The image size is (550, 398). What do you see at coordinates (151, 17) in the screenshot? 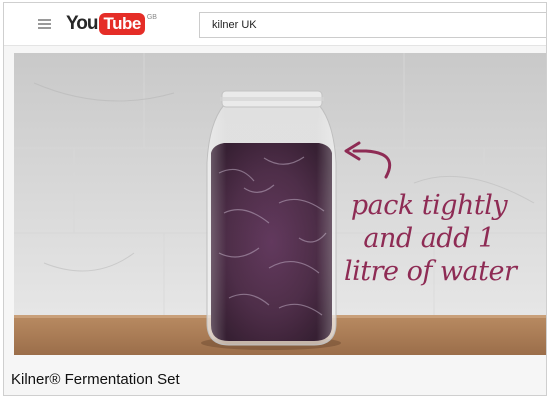
I see `logo-region-text: GB` at bounding box center [151, 17].